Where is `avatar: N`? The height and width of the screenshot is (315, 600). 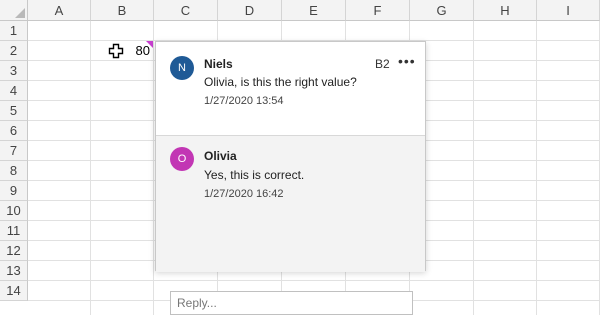
avatar: N is located at coordinates (182, 68).